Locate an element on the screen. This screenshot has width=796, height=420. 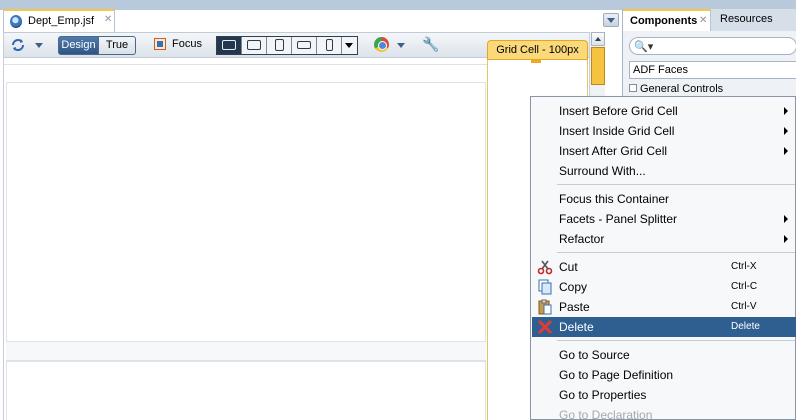
phone-portrait-button is located at coordinates (329, 45).